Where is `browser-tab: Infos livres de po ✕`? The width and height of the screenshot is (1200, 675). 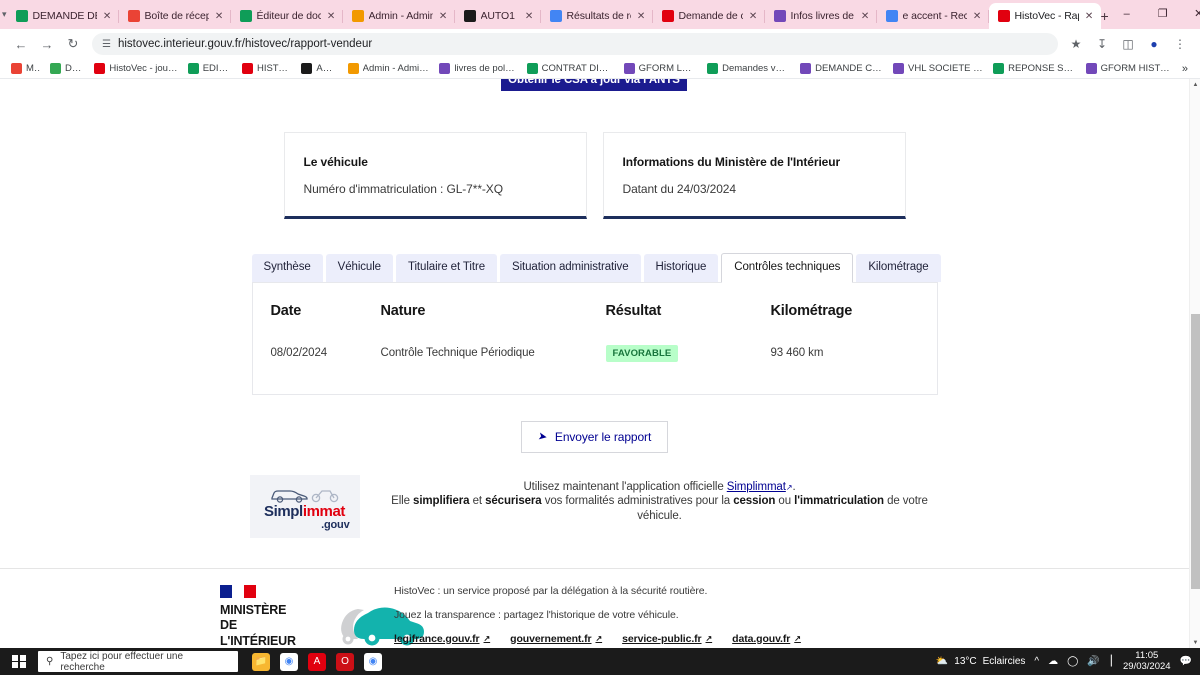 browser-tab: Infos livres de po ✕ is located at coordinates (821, 16).